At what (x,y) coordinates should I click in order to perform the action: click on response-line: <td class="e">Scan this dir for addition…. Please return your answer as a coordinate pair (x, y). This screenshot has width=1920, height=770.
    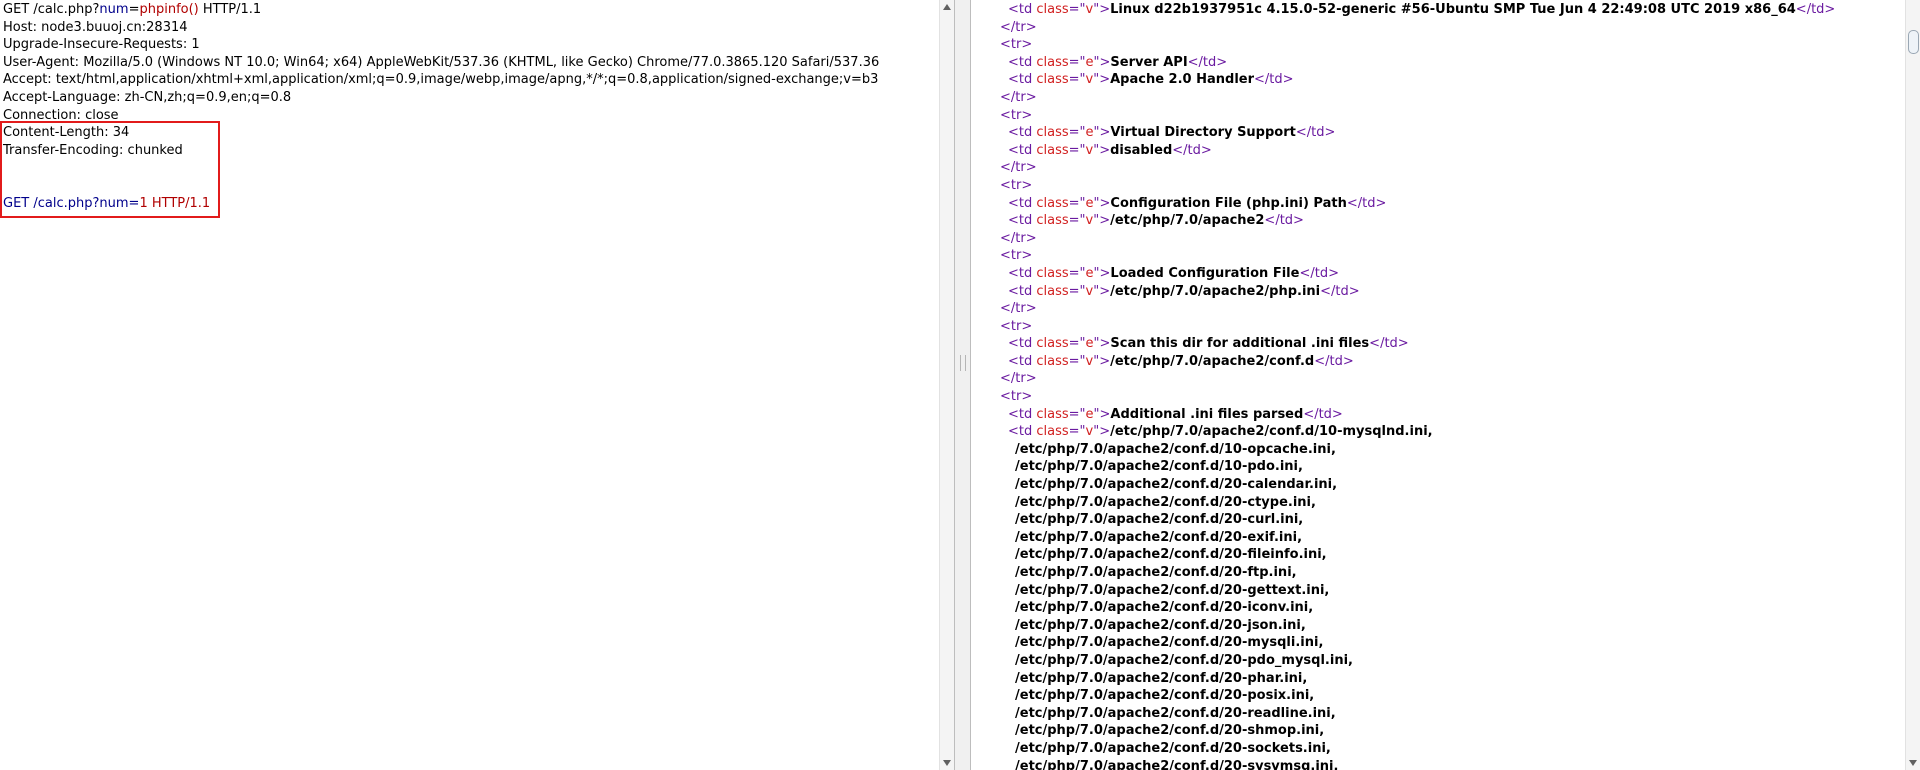
    Looking at the image, I should click on (1417, 344).